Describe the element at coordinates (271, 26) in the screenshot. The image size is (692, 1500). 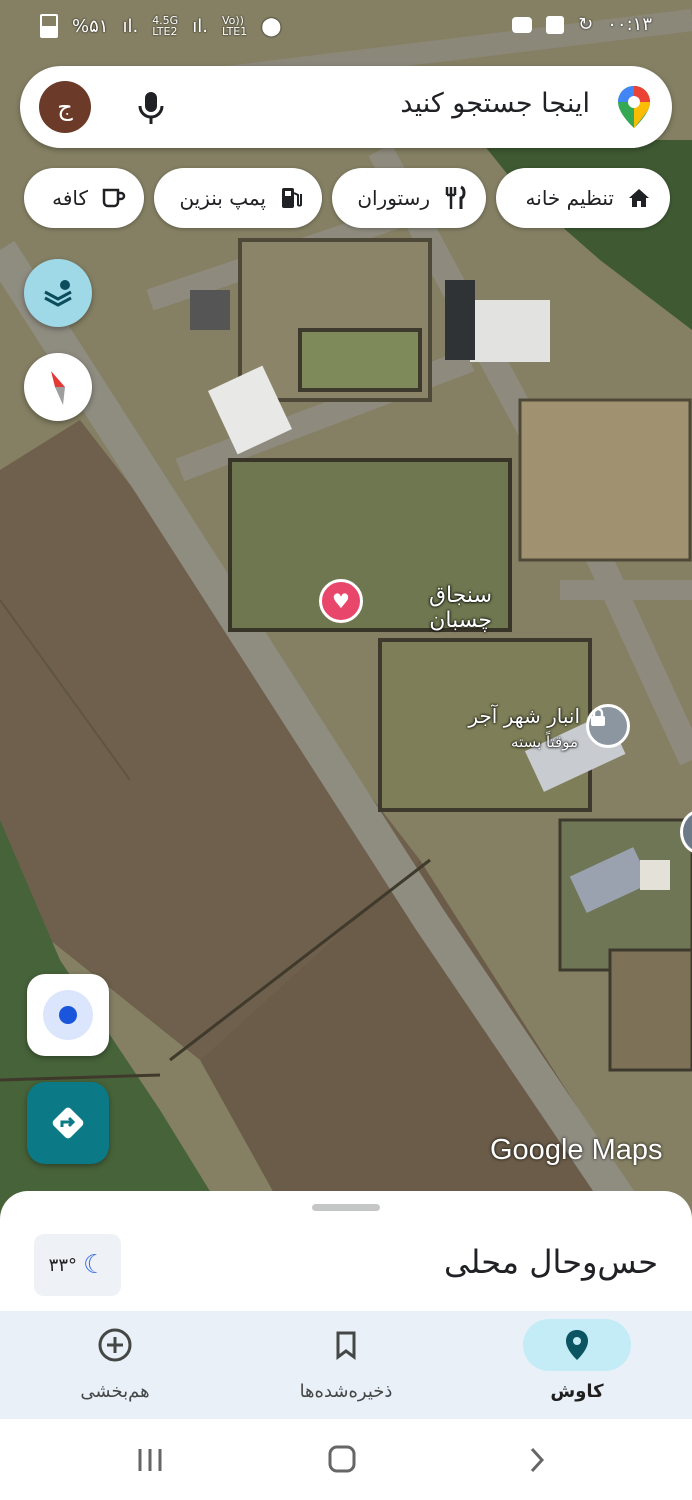
I see `location-icon: ⬤` at that location.